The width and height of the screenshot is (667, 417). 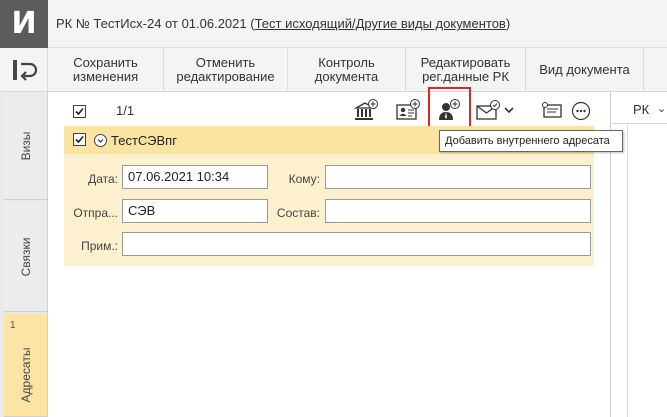 What do you see at coordinates (508, 23) in the screenshot?
I see `title-suffix: )` at bounding box center [508, 23].